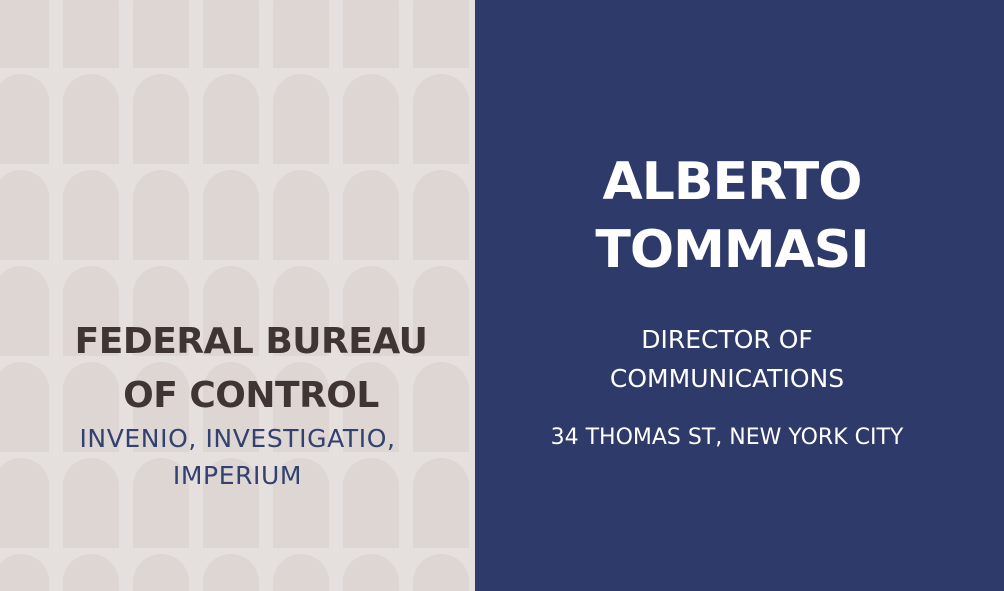  Describe the element at coordinates (237, 457) in the screenshot. I see `organization-motto: INVENIO, INVESTIGATIO, IMPERIUM` at that location.